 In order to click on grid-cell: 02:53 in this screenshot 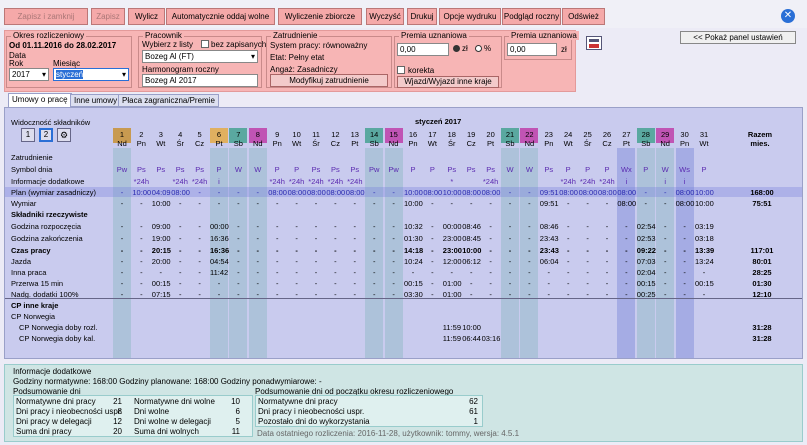, I will do `click(646, 238)`.